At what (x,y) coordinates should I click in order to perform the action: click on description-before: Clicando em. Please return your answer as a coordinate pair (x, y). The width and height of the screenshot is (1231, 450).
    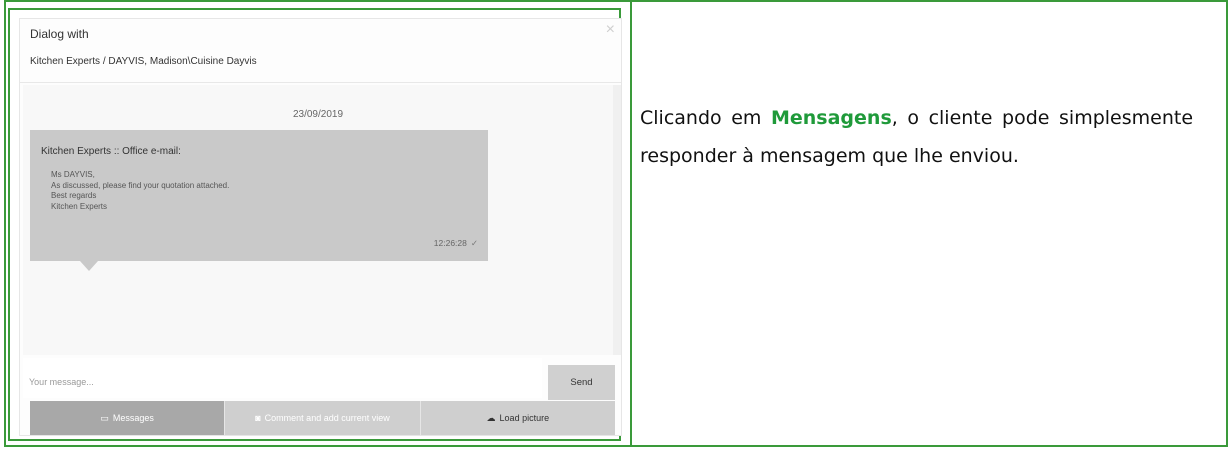
    Looking at the image, I should click on (705, 118).